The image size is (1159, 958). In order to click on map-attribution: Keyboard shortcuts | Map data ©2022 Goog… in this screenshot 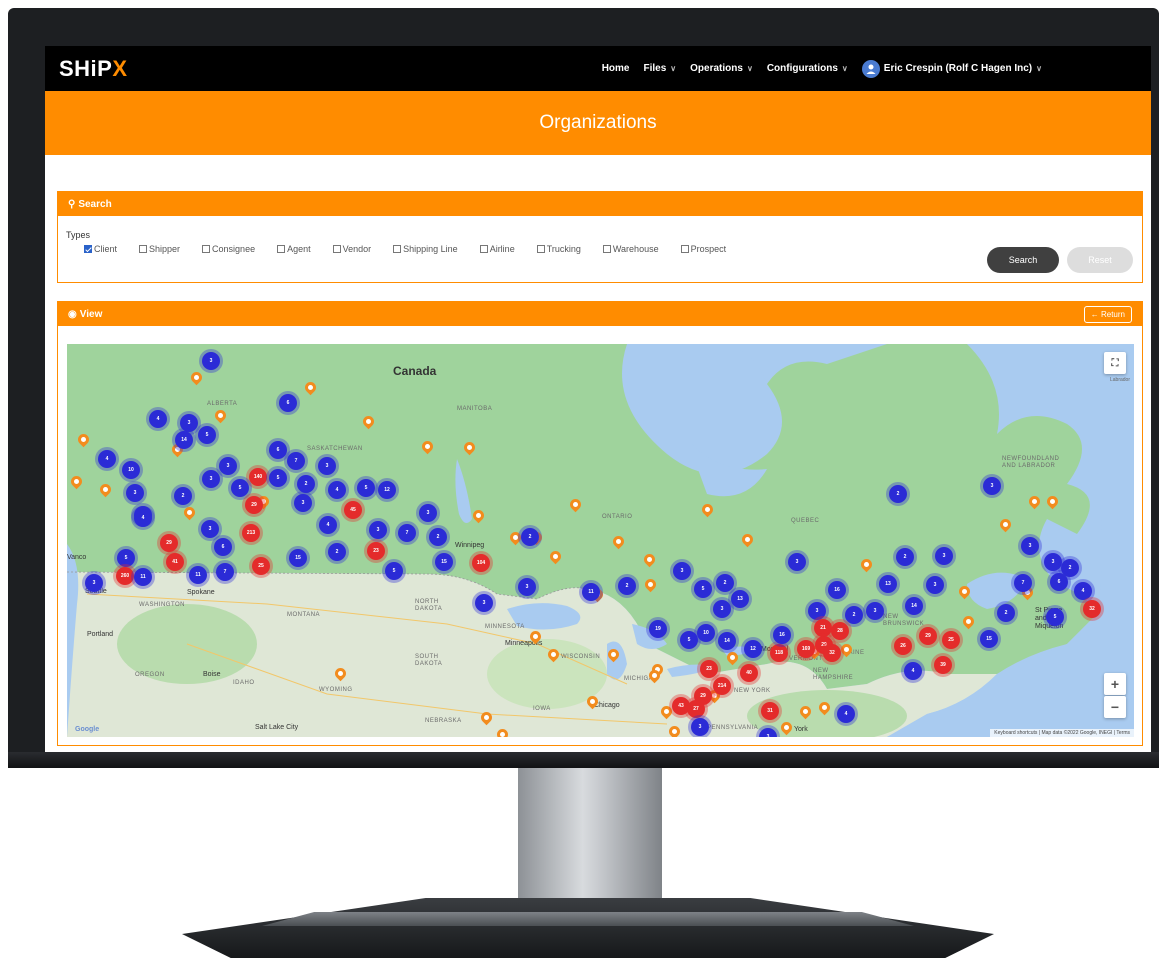, I will do `click(1062, 733)`.